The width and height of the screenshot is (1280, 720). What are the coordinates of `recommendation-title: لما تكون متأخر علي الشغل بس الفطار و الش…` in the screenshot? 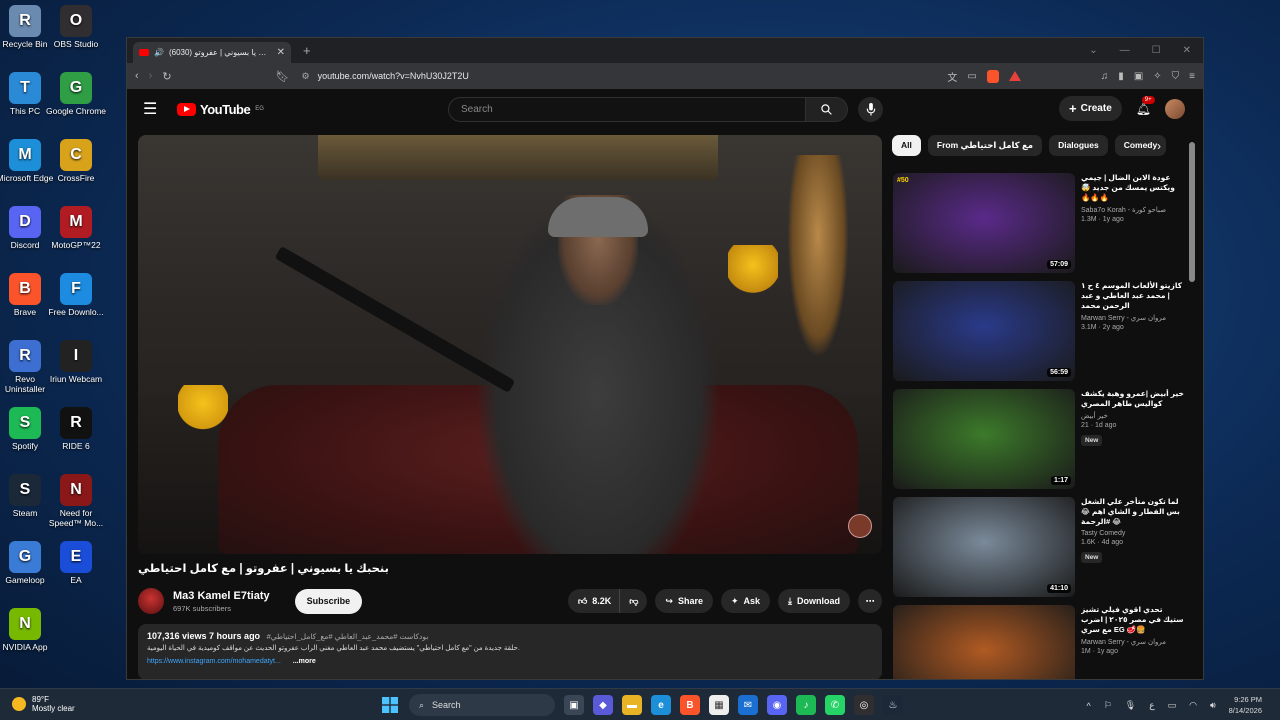 It's located at (1133, 512).